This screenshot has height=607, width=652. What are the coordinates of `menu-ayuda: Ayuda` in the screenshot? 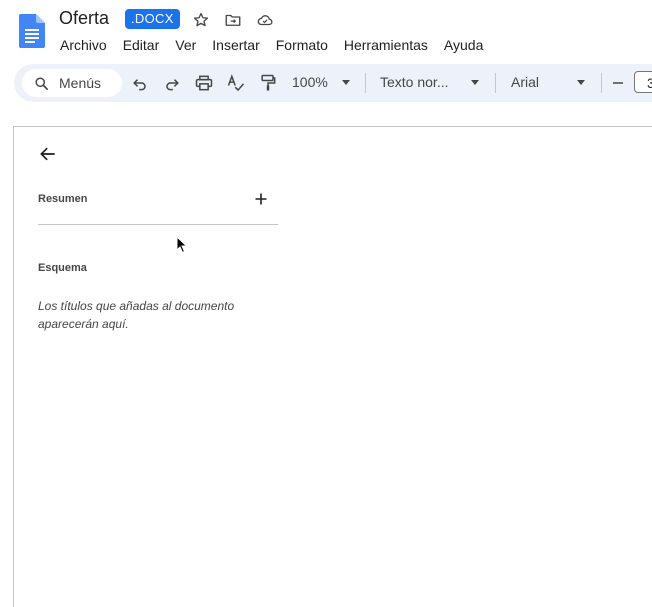 It's located at (463, 45).